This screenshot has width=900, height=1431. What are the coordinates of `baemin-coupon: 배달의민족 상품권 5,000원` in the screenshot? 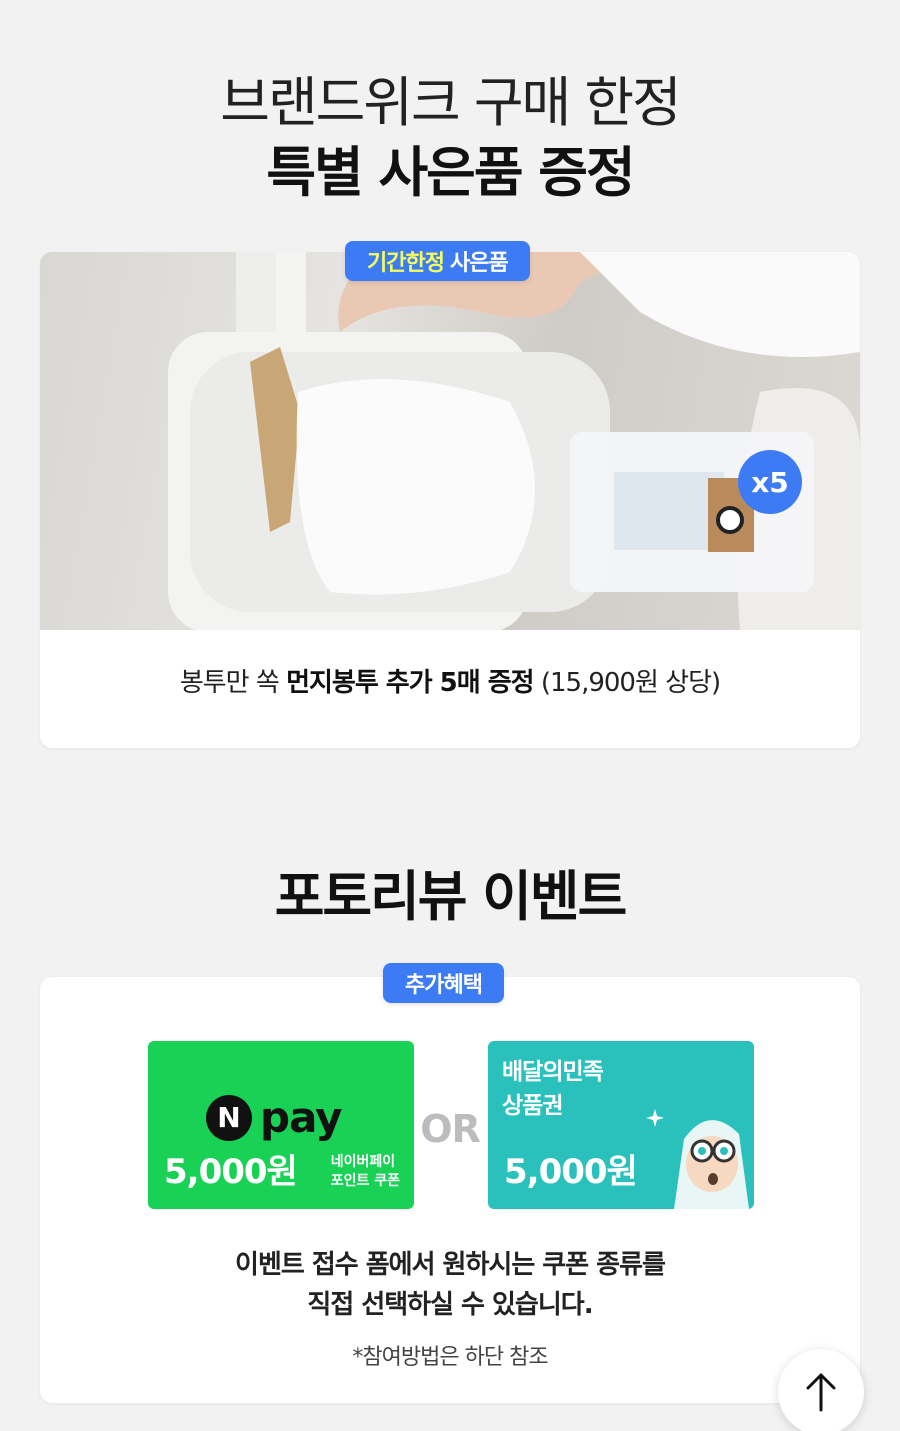 It's located at (621, 1125).